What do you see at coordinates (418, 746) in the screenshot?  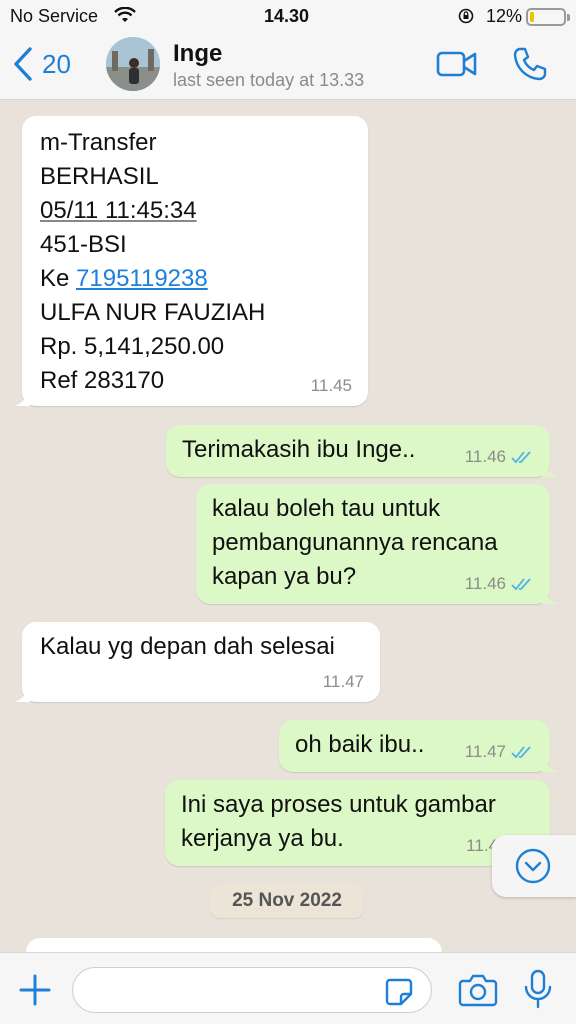 I see `outgoing-message: oh baik ibu.. 11.47` at bounding box center [418, 746].